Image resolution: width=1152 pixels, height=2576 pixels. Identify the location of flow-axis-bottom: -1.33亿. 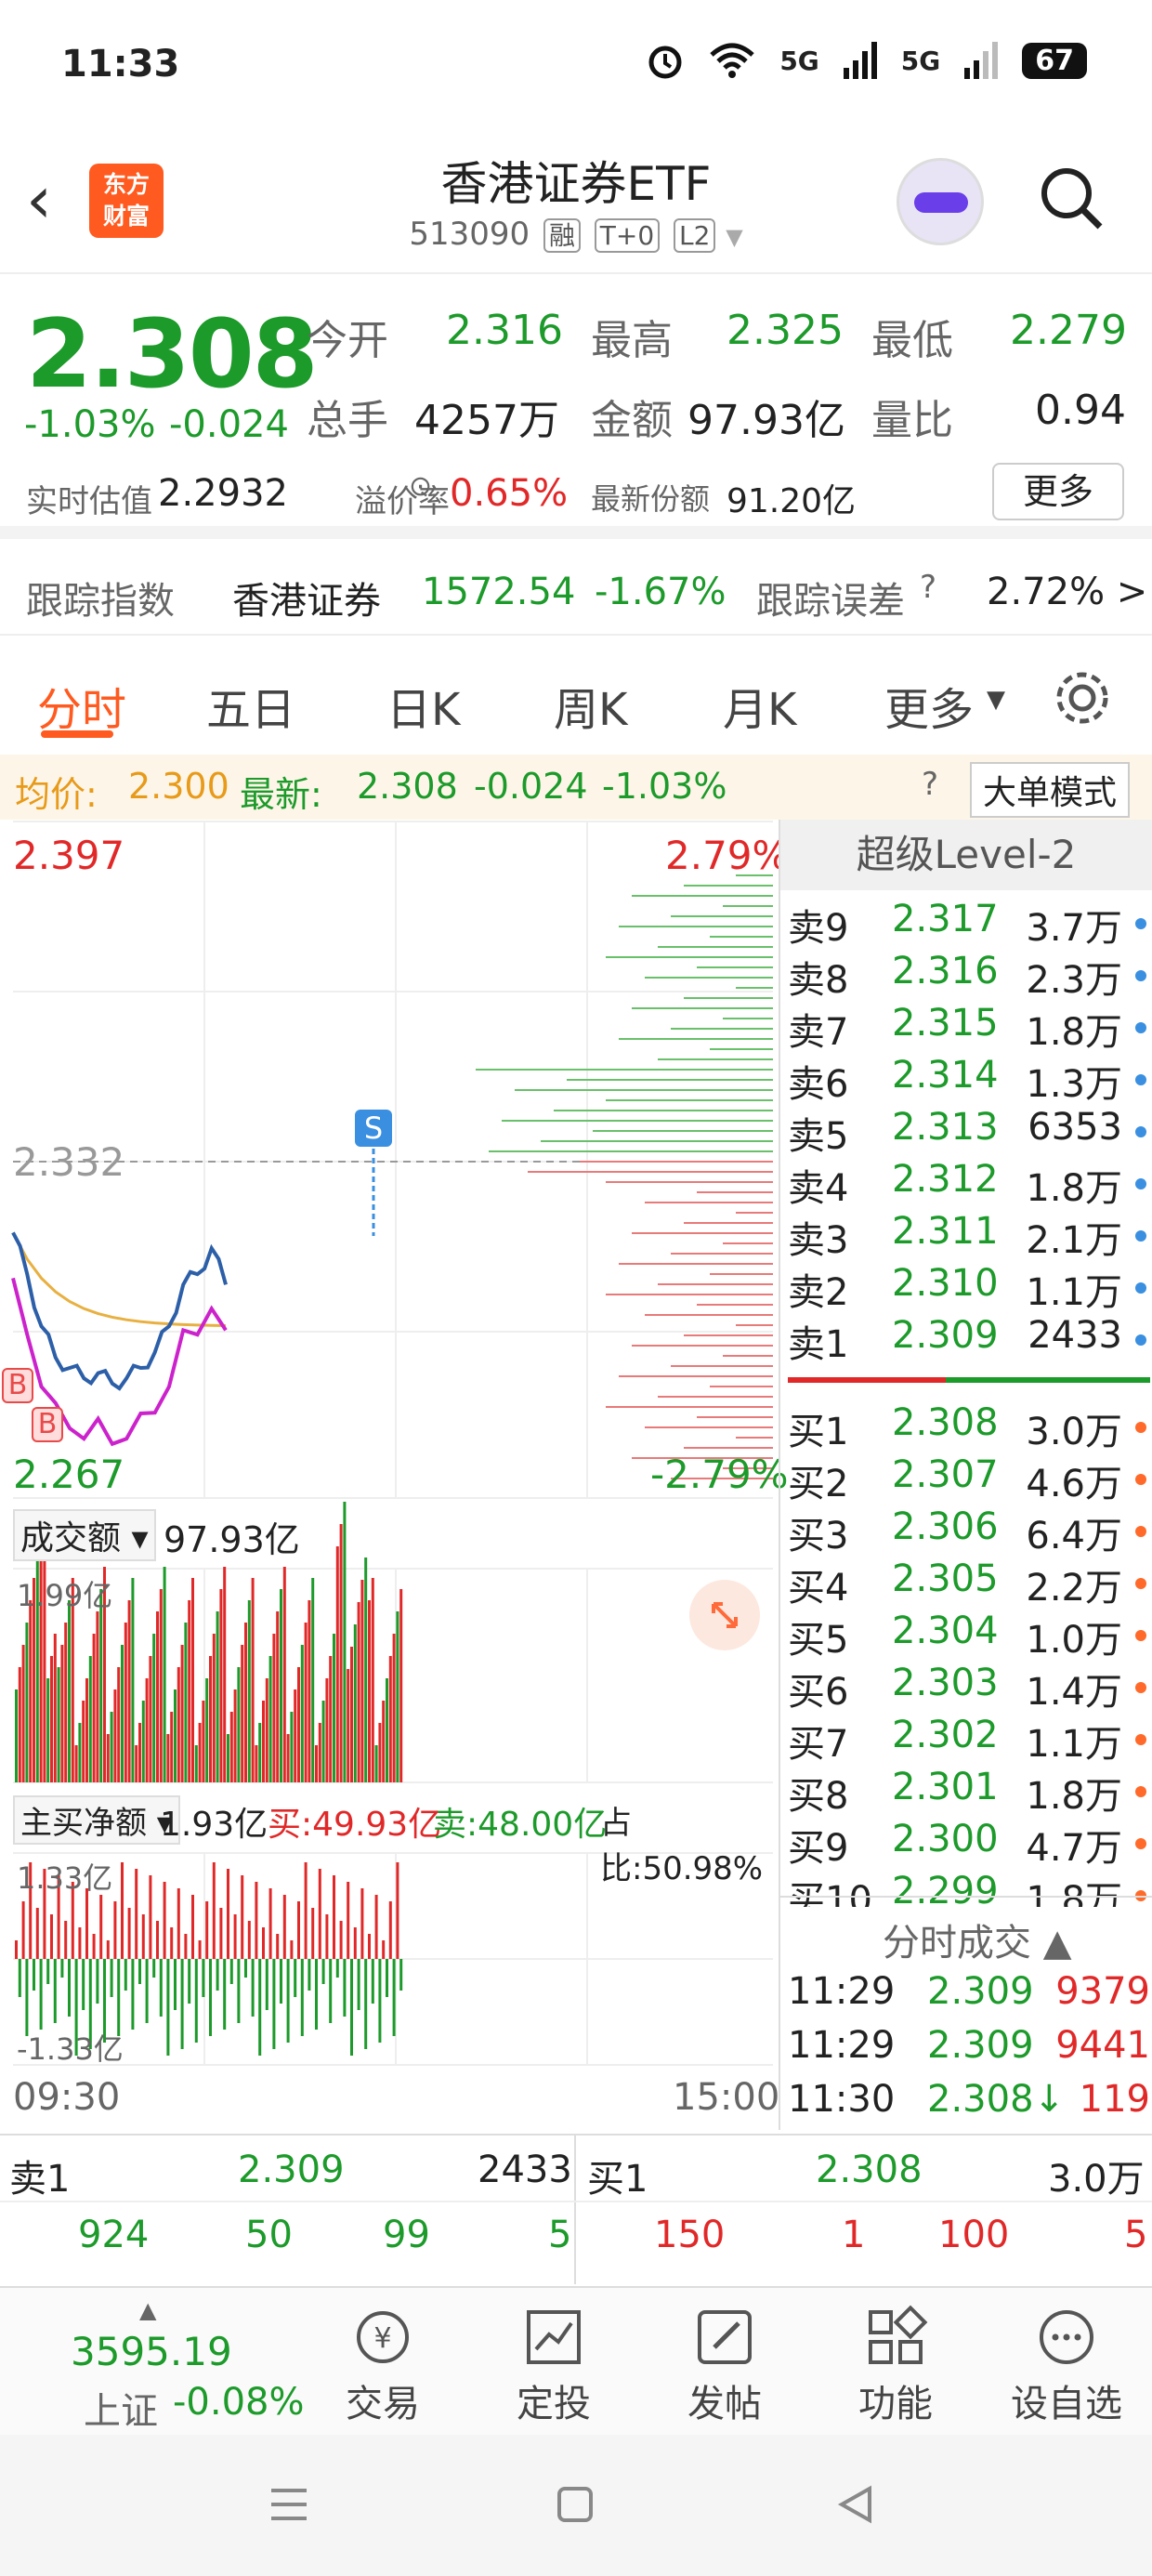
(70, 2049).